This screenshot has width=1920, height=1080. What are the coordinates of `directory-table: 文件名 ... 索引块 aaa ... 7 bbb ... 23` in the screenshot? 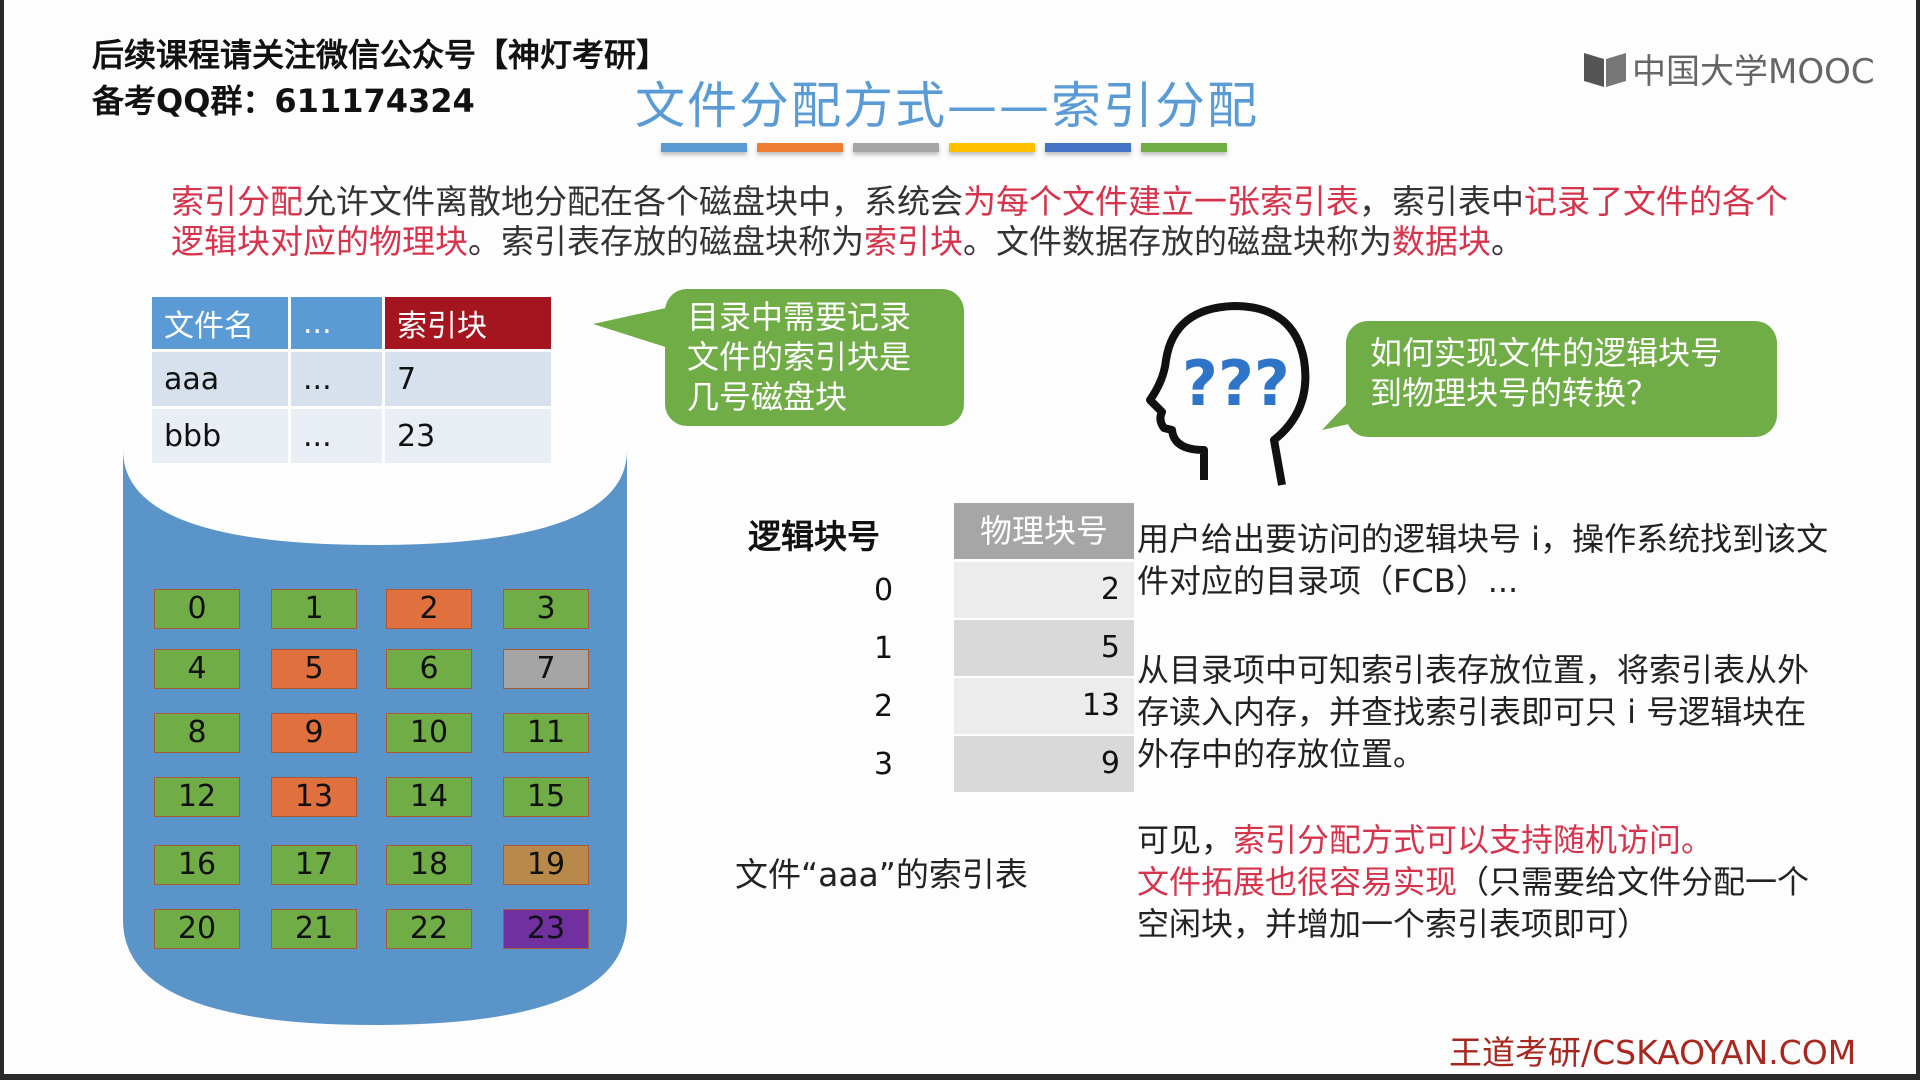 It's located at (351, 380).